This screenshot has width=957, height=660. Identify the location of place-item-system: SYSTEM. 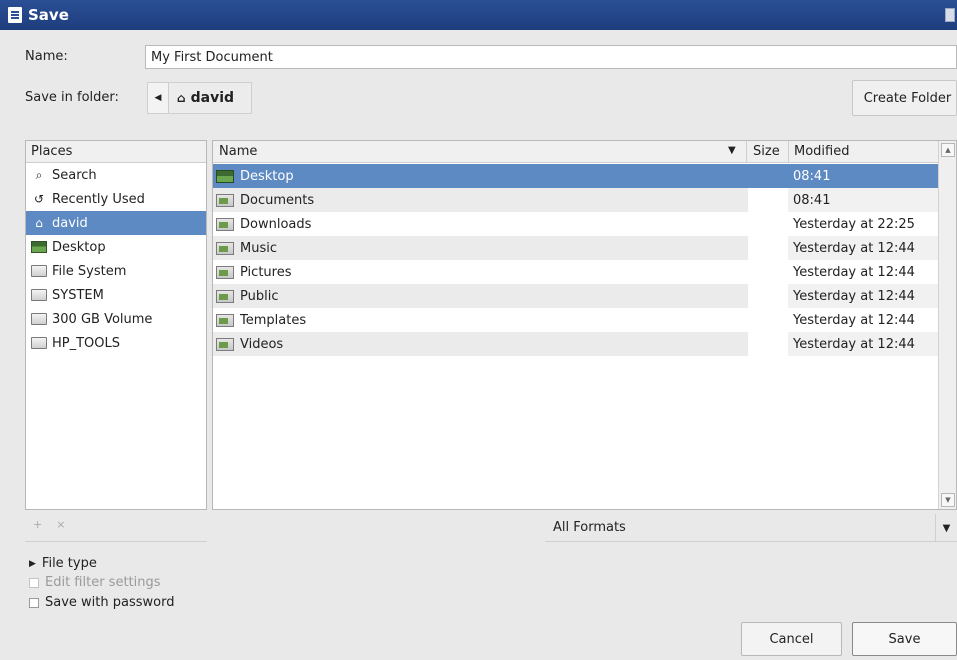
(116, 295).